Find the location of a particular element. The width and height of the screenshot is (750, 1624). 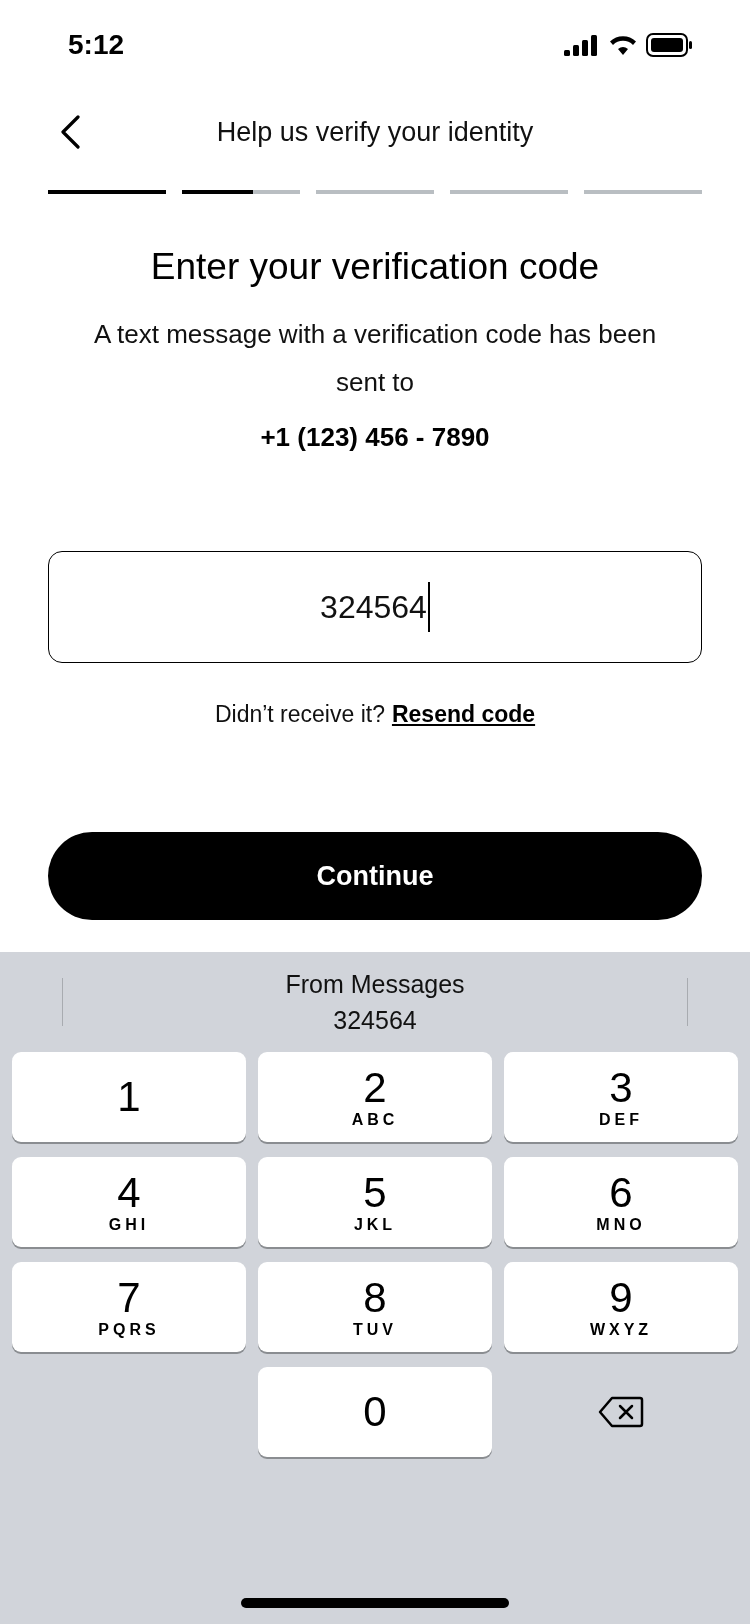

code-suggestion: From Messages 324564 is located at coordinates (375, 1002).